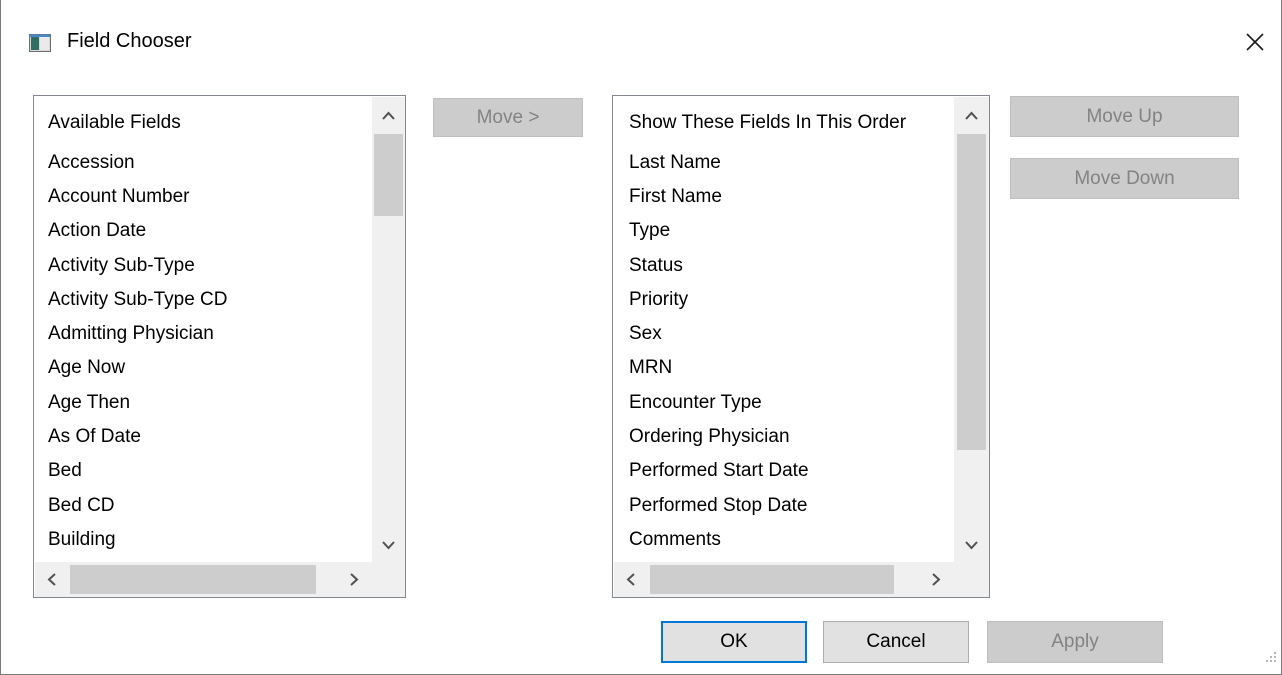 The width and height of the screenshot is (1282, 675). I want to click on apply-button: Apply, so click(1075, 642).